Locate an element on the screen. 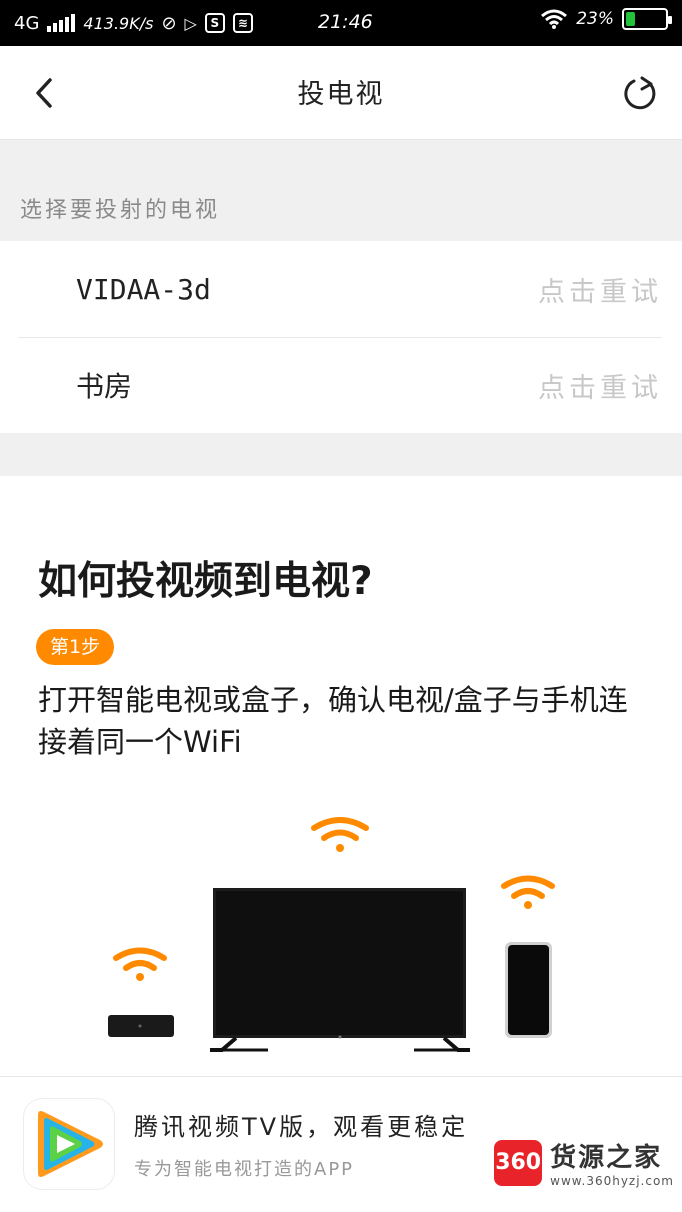  status-left: 4G 413.9K/s ⊘ ▷ S ≋ is located at coordinates (133, 23).